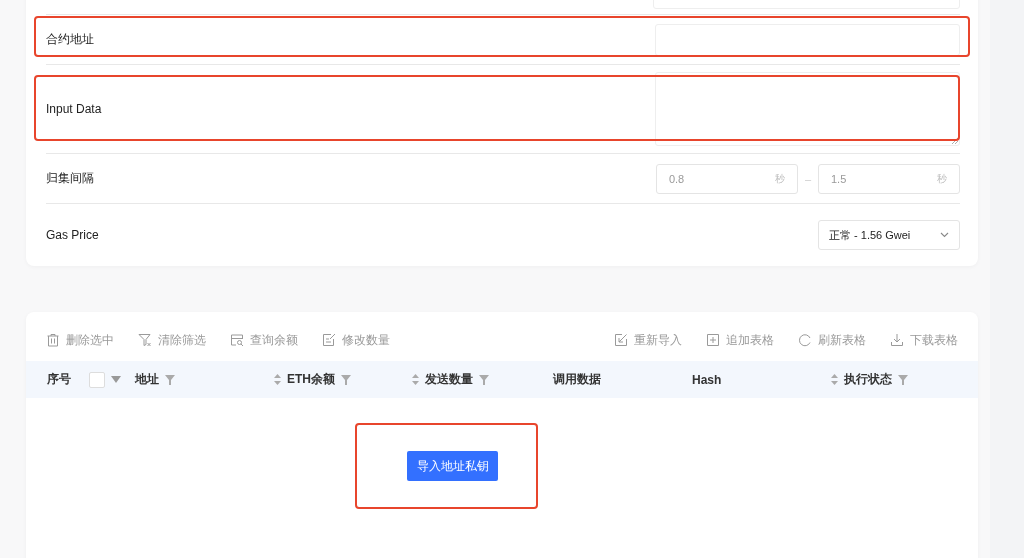 The width and height of the screenshot is (1024, 558). I want to click on toolbar-button: 下载表格, so click(924, 340).